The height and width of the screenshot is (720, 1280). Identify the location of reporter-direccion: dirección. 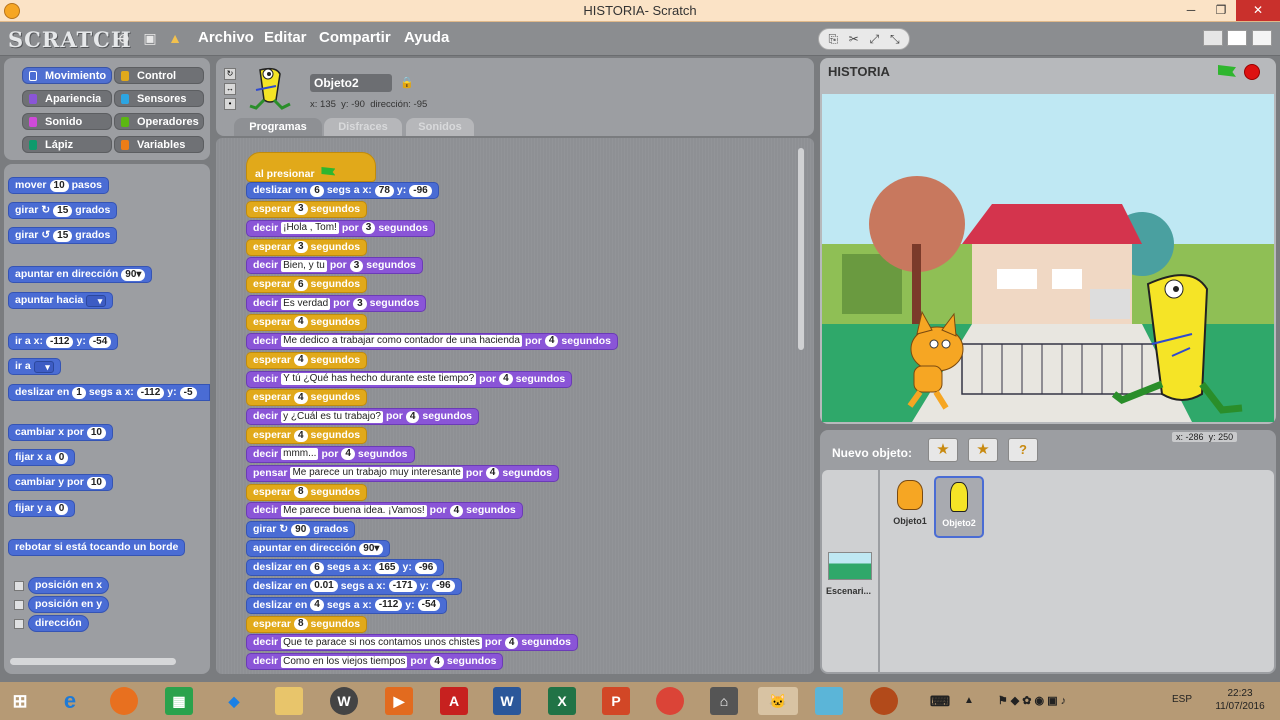
(58, 623).